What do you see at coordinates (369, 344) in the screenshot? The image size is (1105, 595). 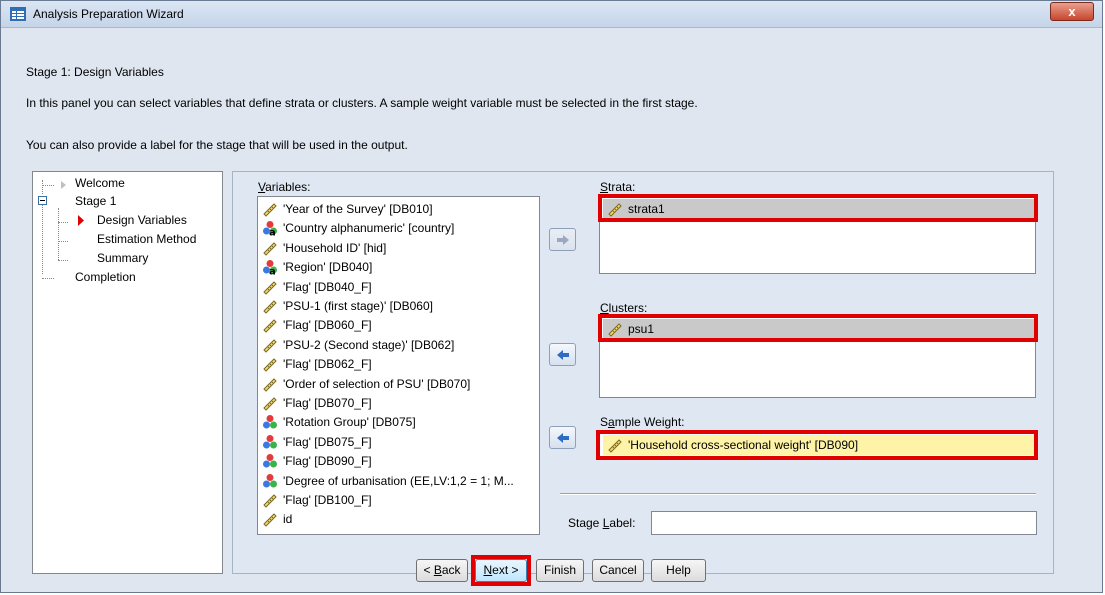 I see `variable-name: 'PSU-2 (Second stage)' [DB062]` at bounding box center [369, 344].